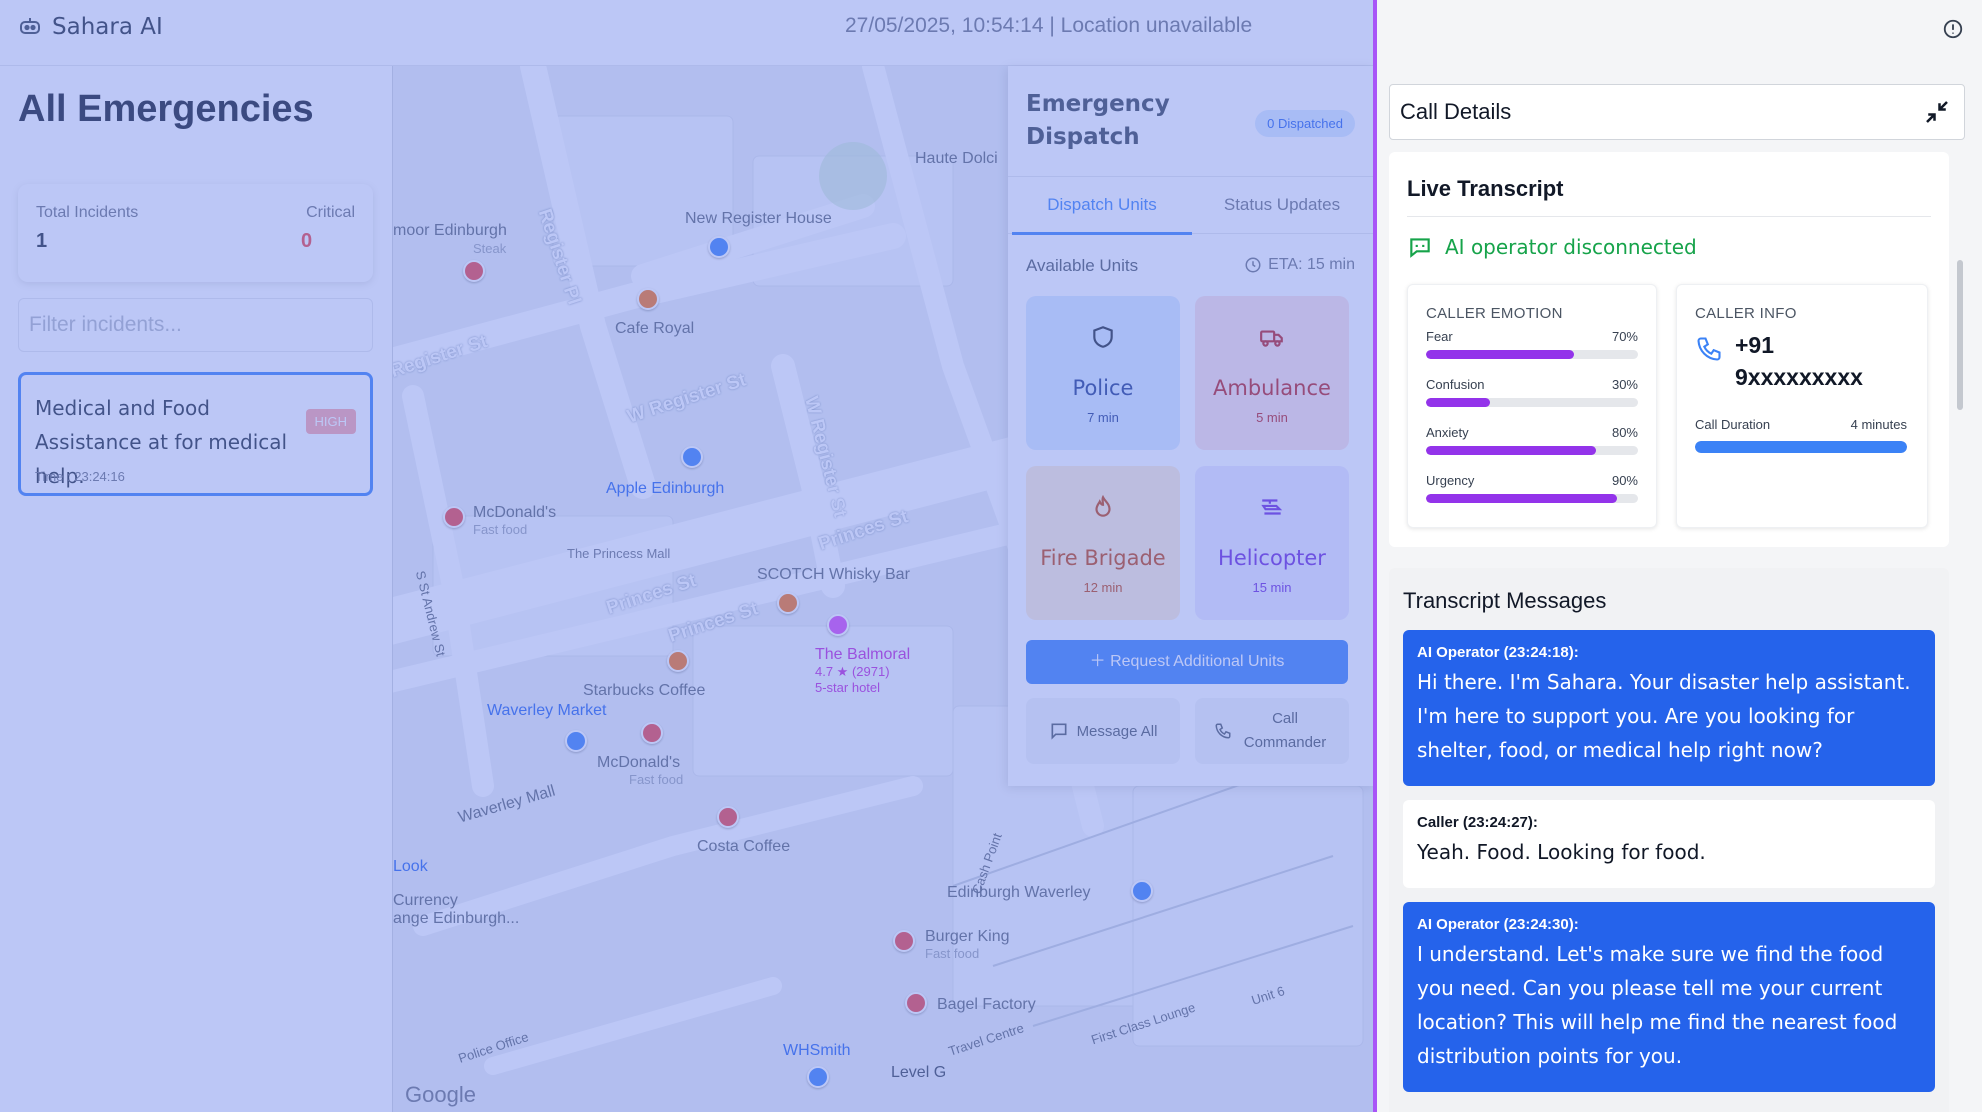 The width and height of the screenshot is (1982, 1112). What do you see at coordinates (1142, 891) in the screenshot?
I see `map-pin-edinburgh-waverley` at bounding box center [1142, 891].